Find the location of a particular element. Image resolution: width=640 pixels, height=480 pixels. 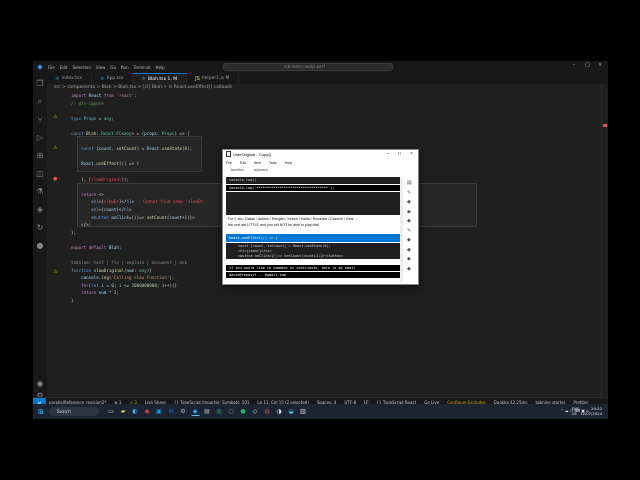

account-icon: ◉ is located at coordinates (40, 383).